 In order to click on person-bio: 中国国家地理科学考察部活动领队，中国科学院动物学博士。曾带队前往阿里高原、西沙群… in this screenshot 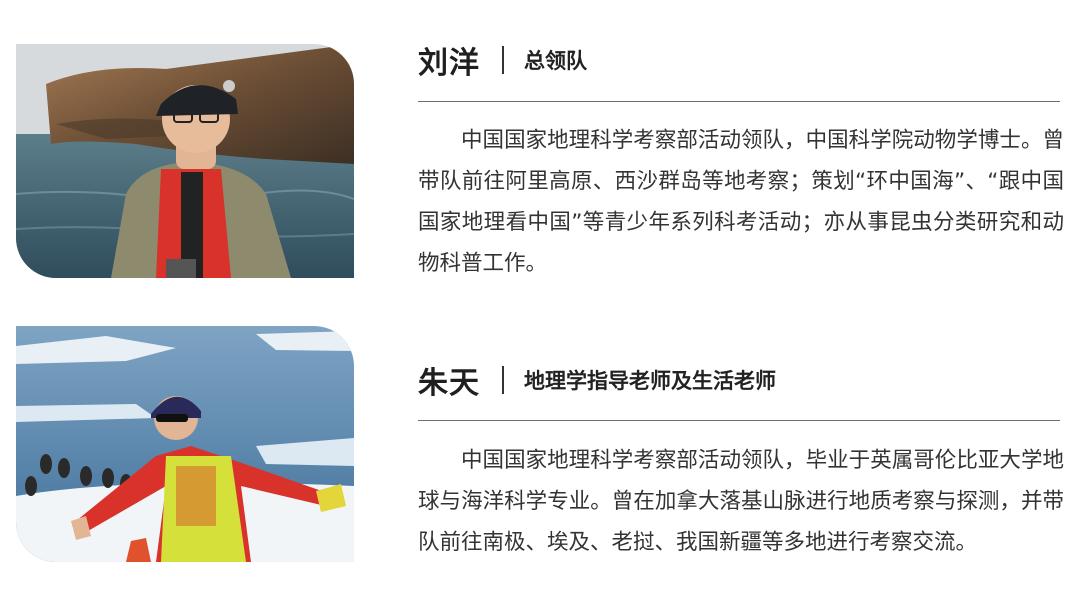, I will do `click(741, 202)`.